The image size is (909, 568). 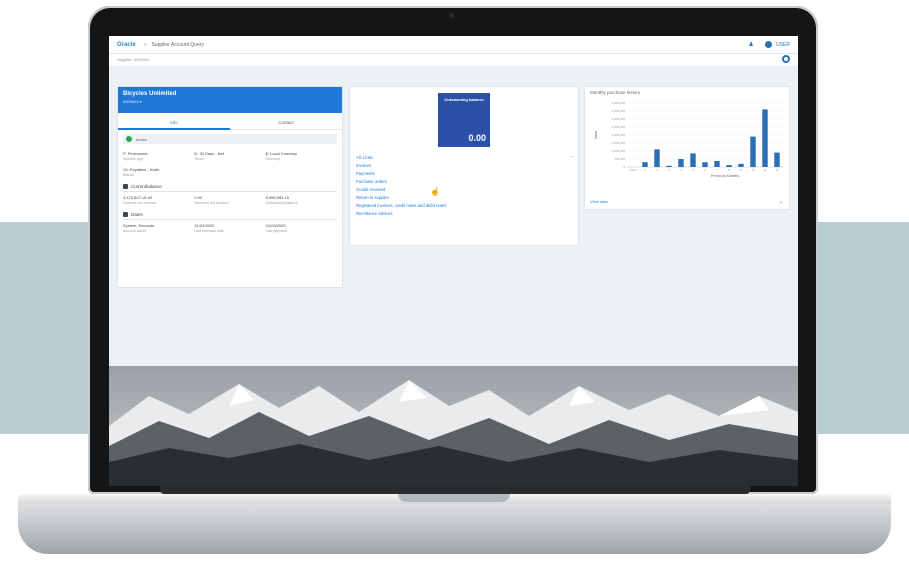 I want to click on link-goods-received: Goods received, so click(x=465, y=191).